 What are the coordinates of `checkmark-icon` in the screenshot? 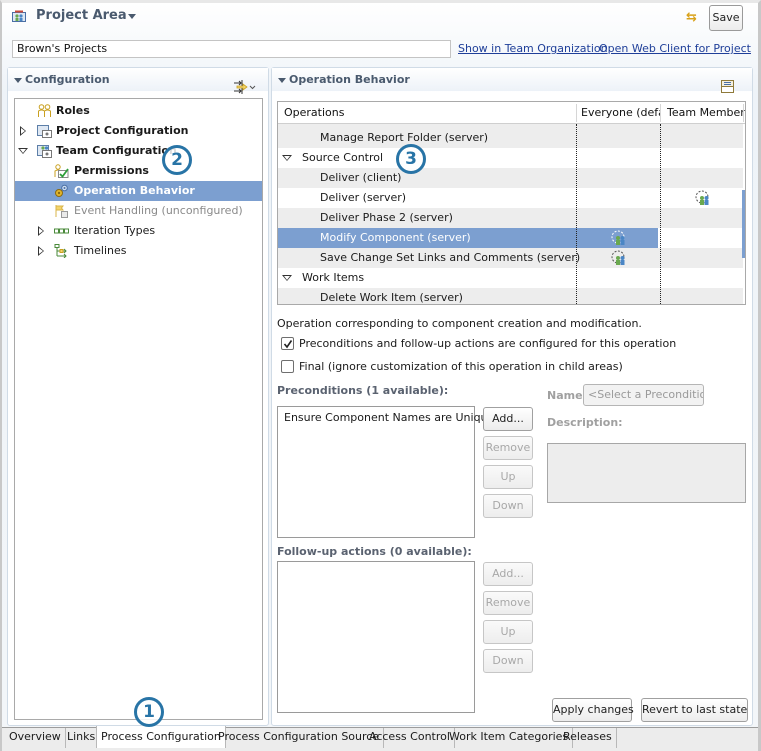 It's located at (288, 344).